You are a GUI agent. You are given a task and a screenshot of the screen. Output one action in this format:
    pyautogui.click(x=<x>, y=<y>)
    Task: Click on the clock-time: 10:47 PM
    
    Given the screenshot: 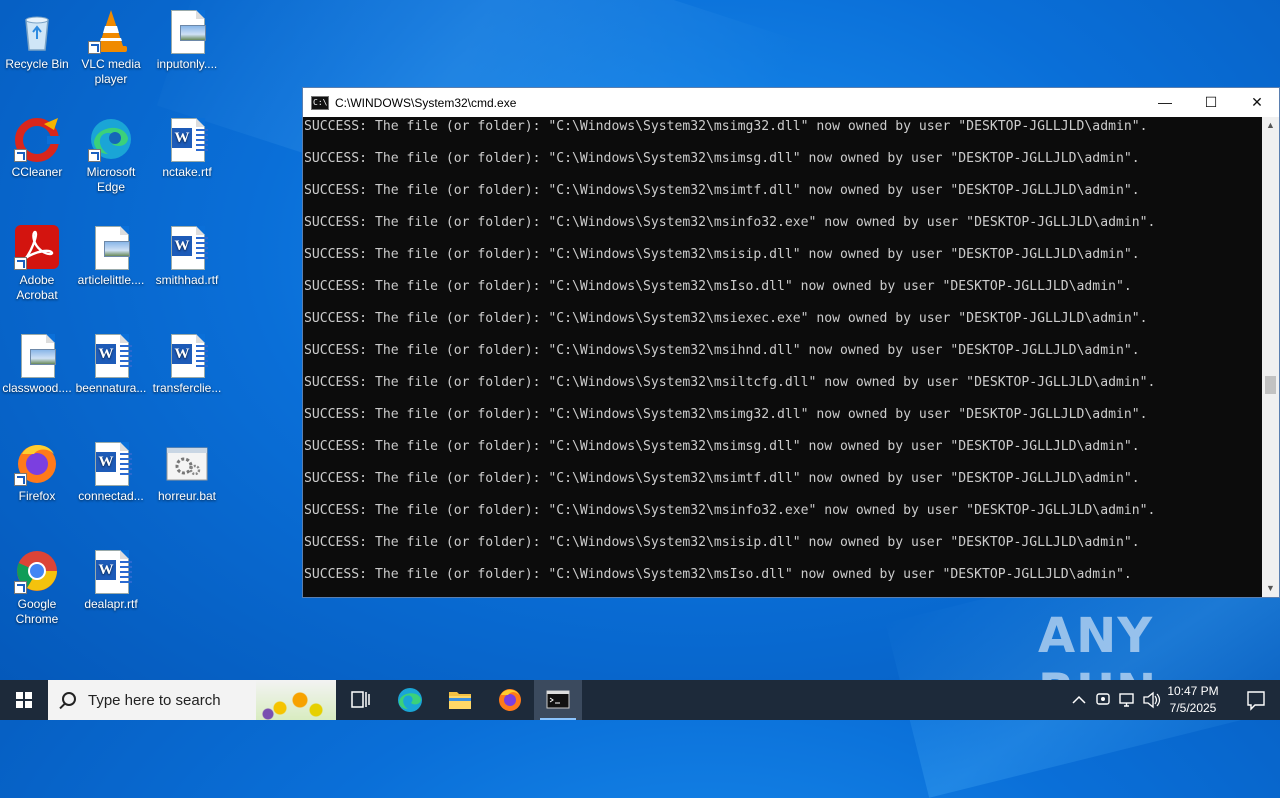 What is the action you would take?
    pyautogui.click(x=1193, y=691)
    